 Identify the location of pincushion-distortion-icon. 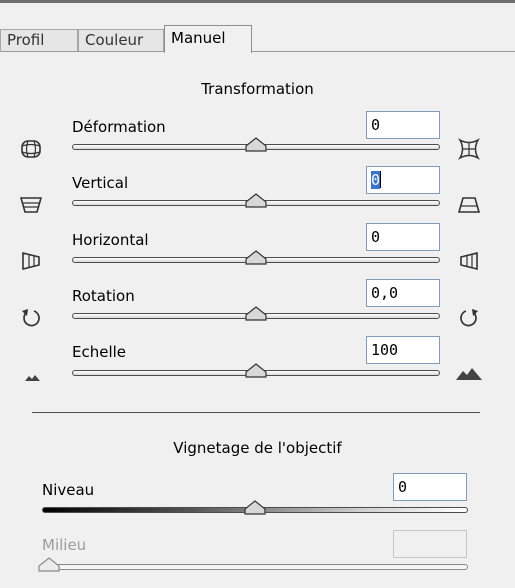
(469, 149).